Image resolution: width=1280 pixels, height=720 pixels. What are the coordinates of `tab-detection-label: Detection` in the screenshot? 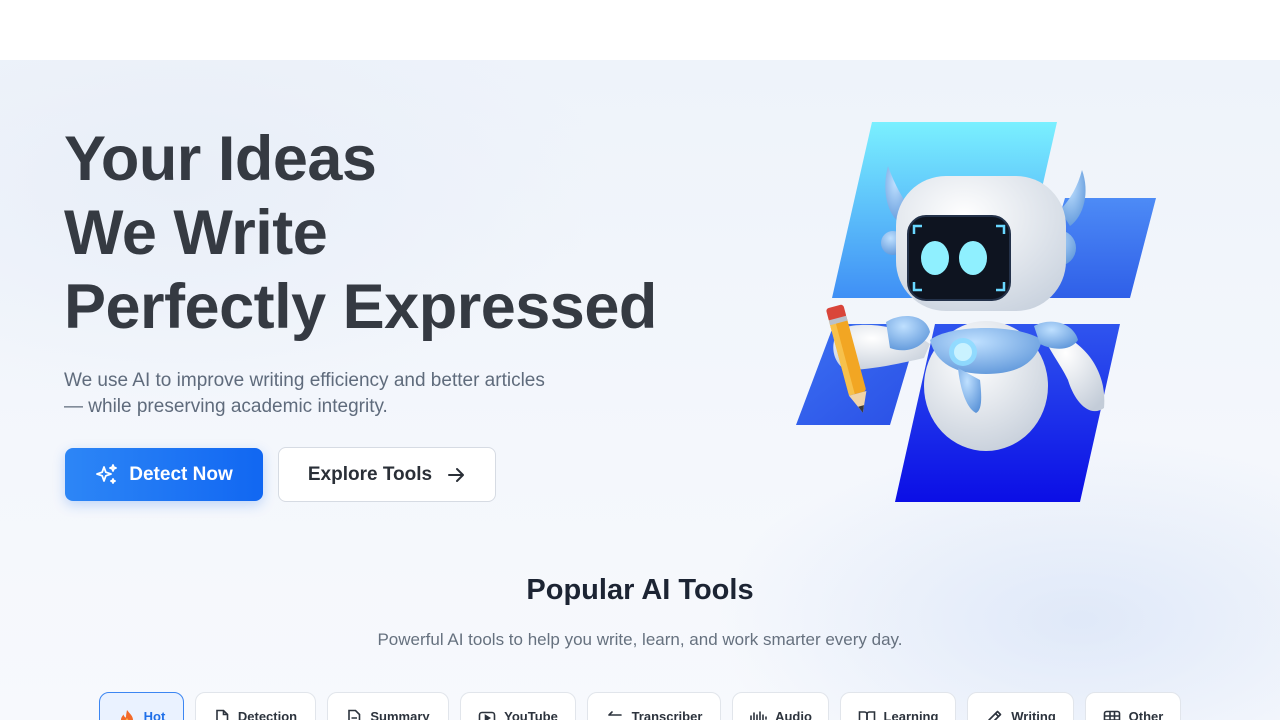 It's located at (267, 714).